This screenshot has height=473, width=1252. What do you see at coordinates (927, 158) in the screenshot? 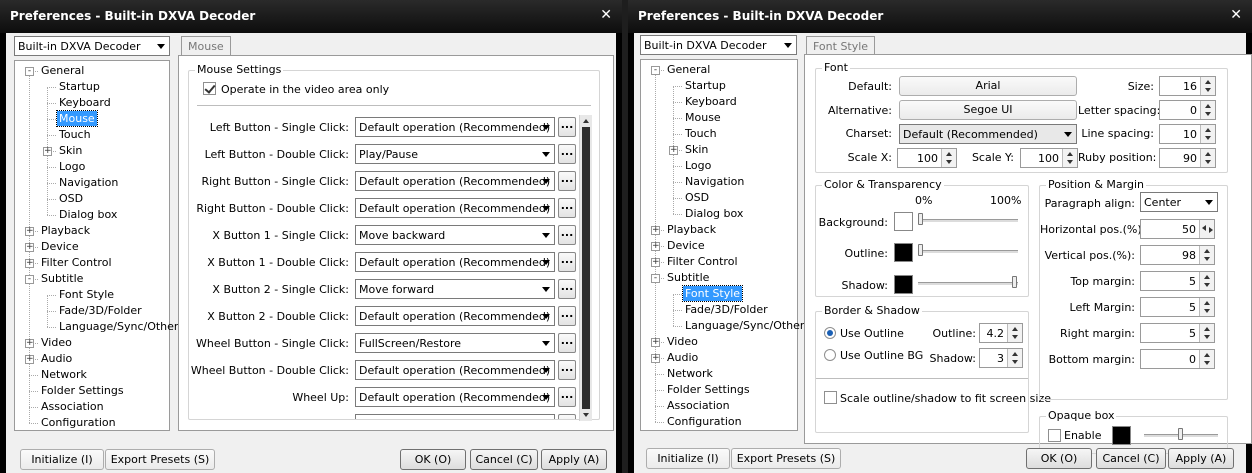
I see `scale-x-spin: 100` at bounding box center [927, 158].